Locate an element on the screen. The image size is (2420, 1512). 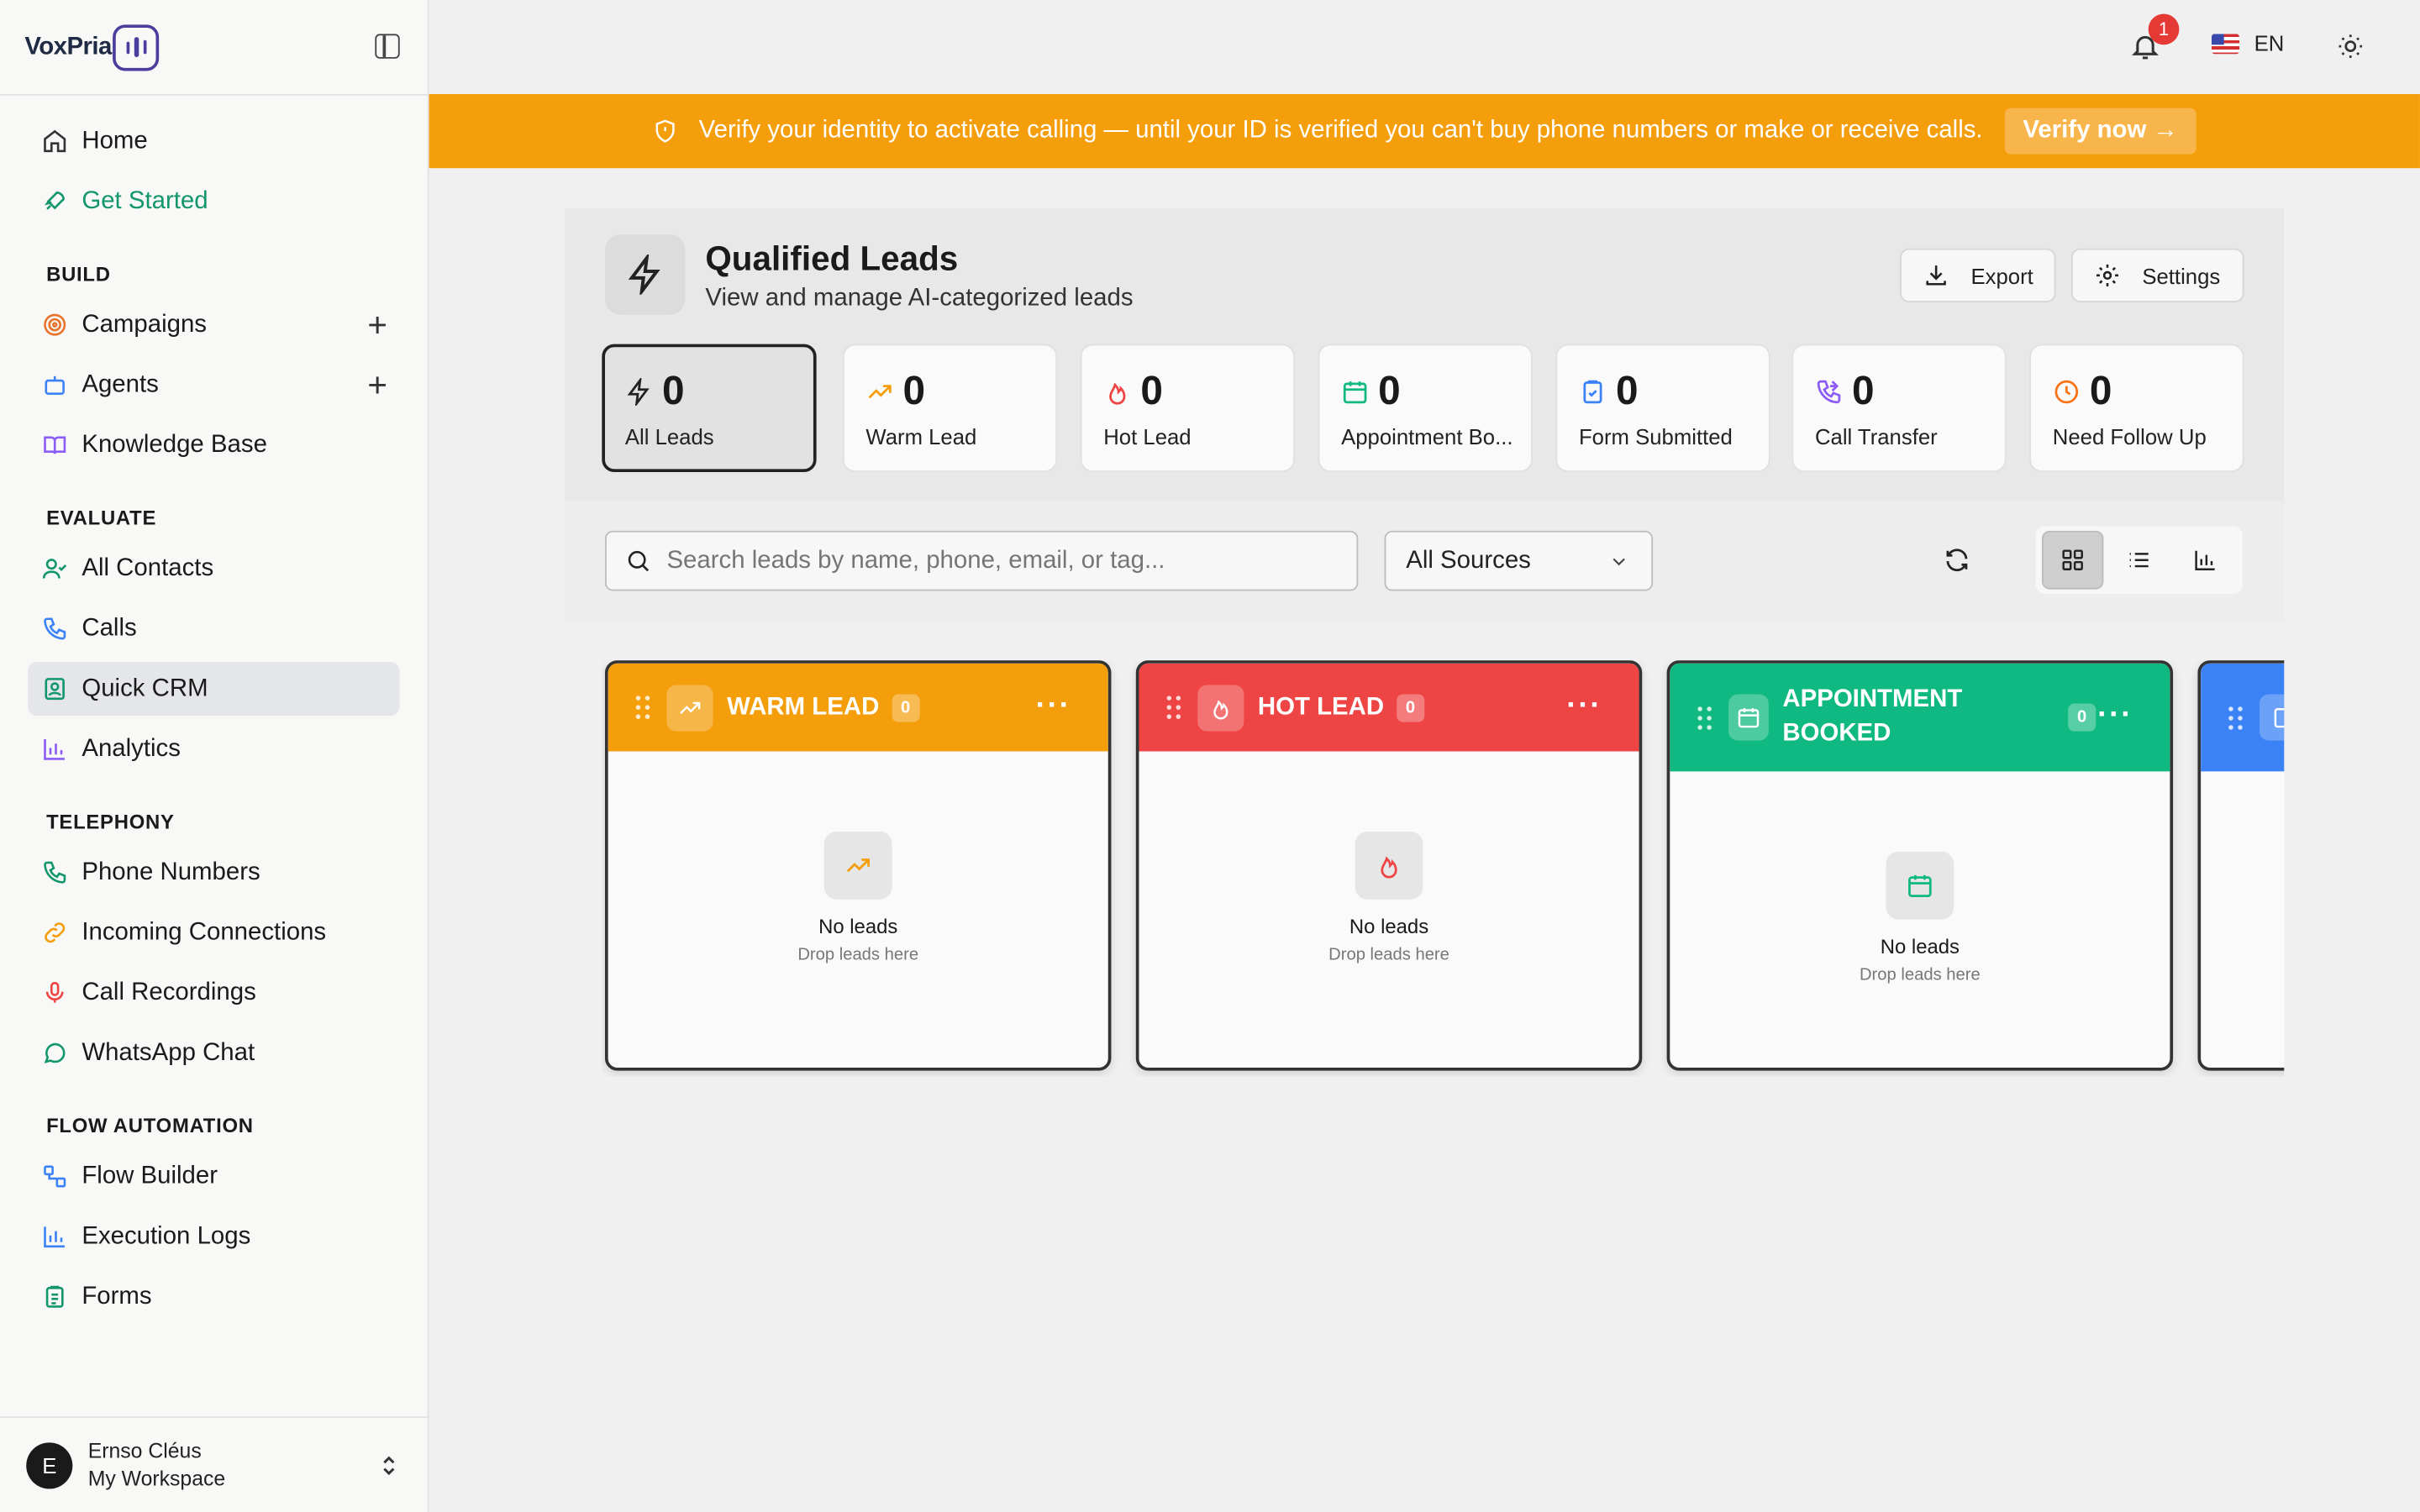
view-toggle-group is located at coordinates (2139, 560).